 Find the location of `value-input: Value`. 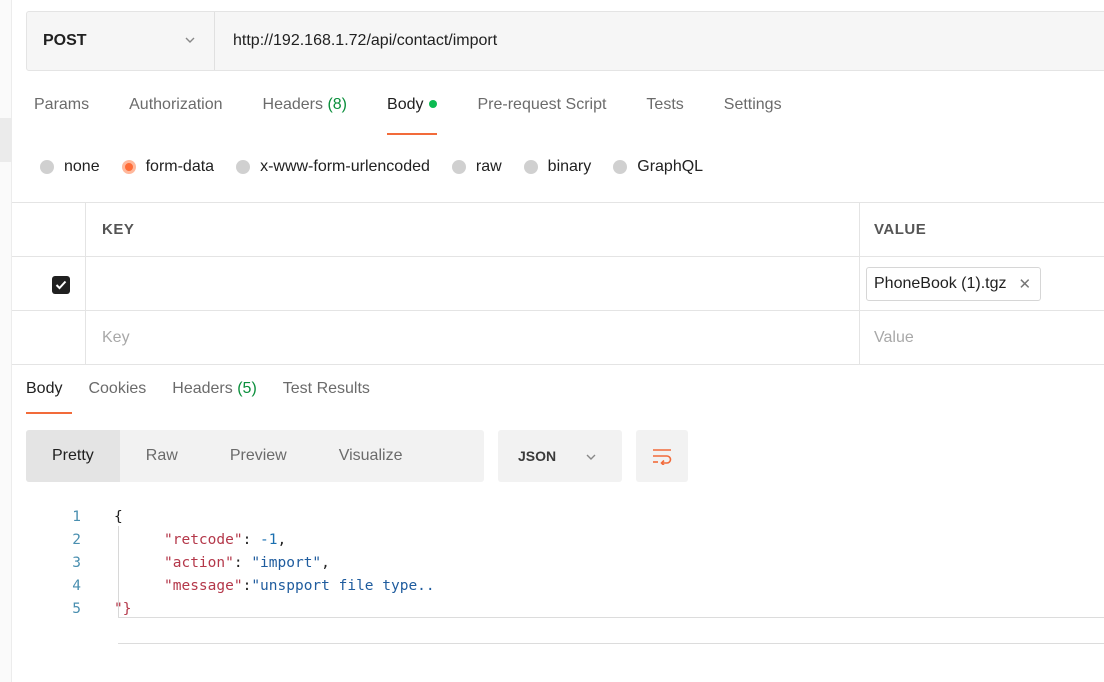

value-input: Value is located at coordinates (982, 337).